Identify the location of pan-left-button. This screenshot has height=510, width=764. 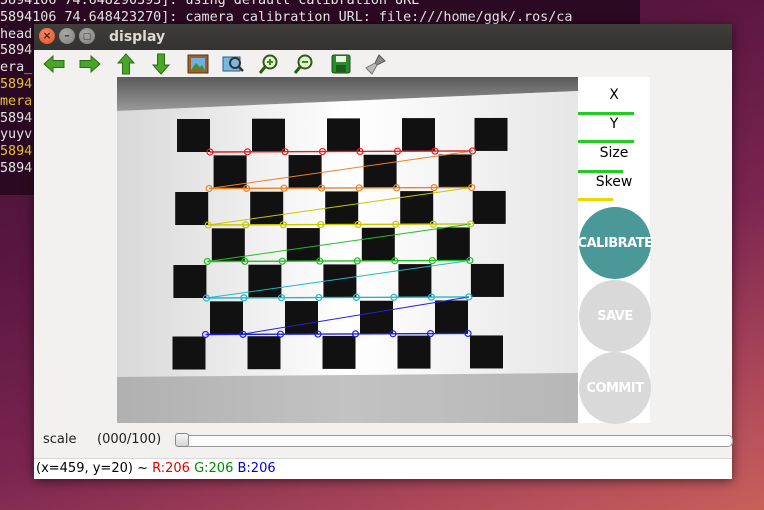
(54, 64).